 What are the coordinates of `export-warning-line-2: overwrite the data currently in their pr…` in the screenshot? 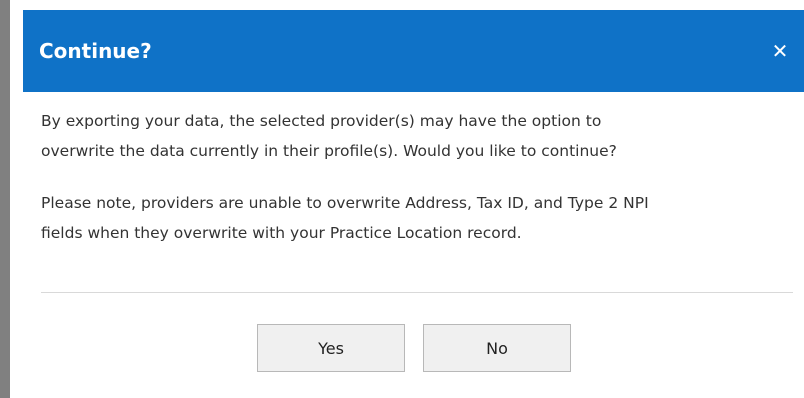 It's located at (329, 151).